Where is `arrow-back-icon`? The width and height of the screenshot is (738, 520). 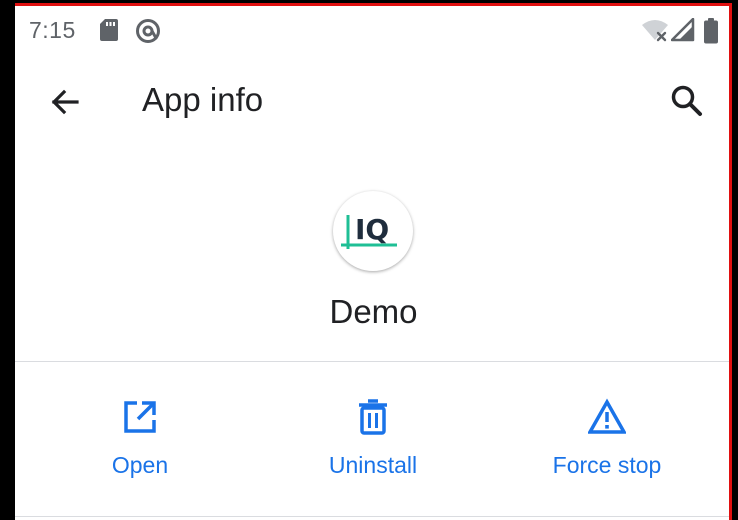
arrow-back-icon is located at coordinates (65, 102).